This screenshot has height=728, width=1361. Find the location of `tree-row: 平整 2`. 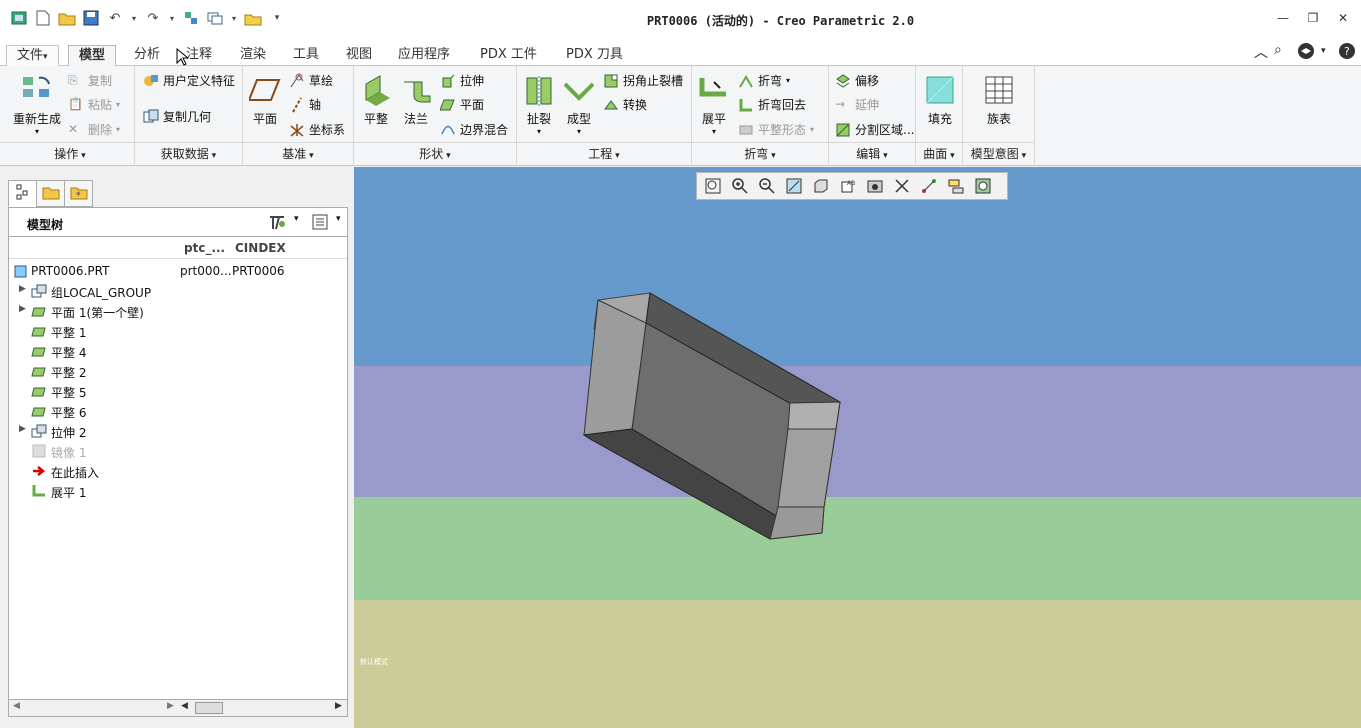

tree-row: 平整 2 is located at coordinates (178, 371).